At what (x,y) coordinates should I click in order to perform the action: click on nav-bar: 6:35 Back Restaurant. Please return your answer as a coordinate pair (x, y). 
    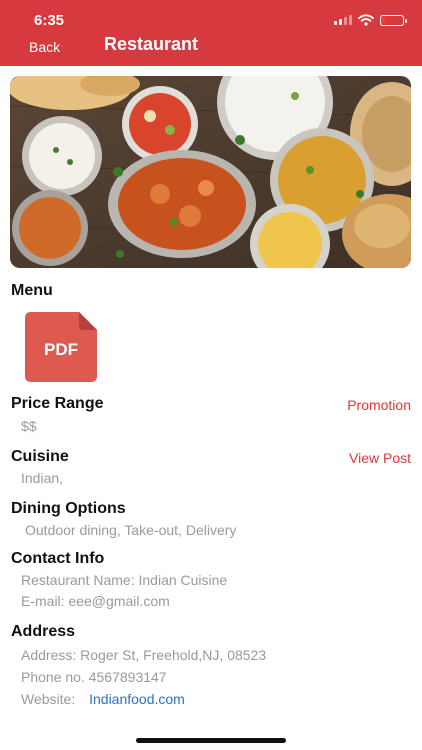
    Looking at the image, I should click on (211, 33).